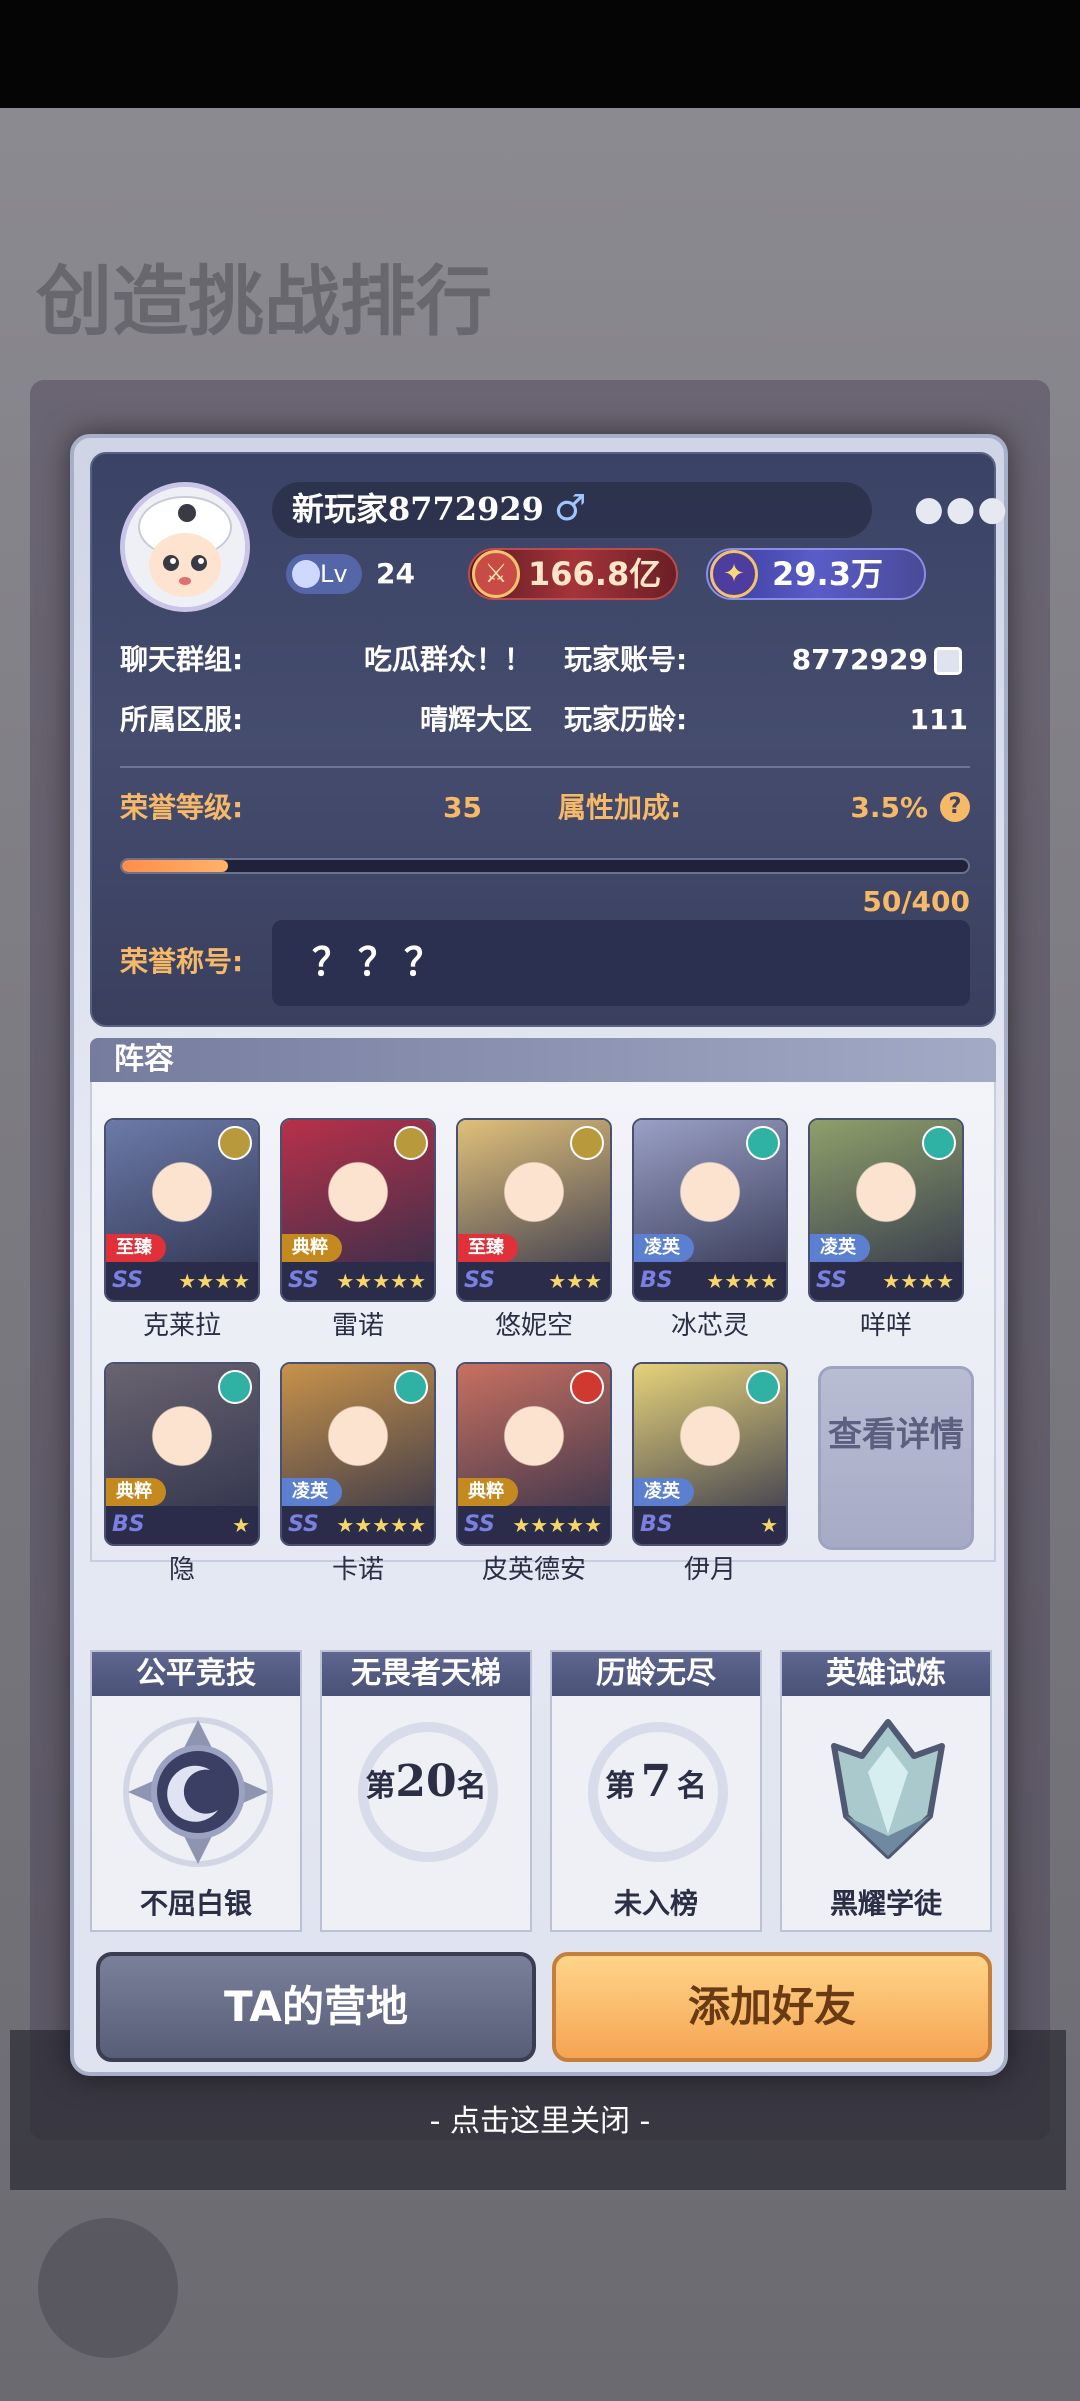  Describe the element at coordinates (710, 1454) in the screenshot. I see `hero-card: 凌英 BS ★` at that location.